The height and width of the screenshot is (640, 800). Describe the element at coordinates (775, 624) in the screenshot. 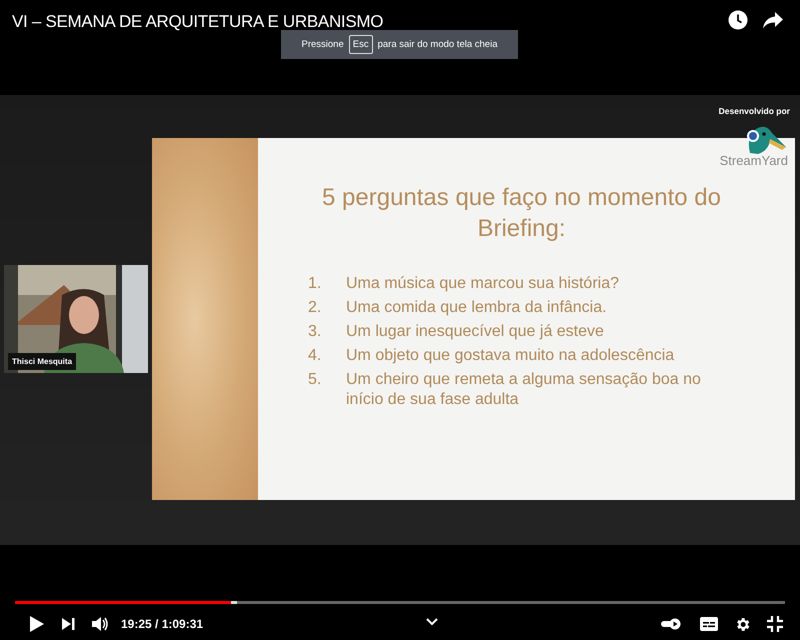

I see `exit-fullscreen-button` at that location.